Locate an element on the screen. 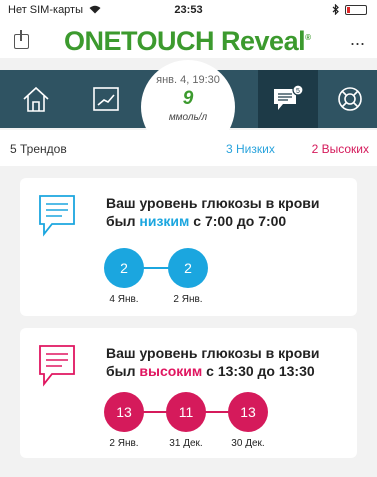 The height and width of the screenshot is (477, 377). app-logo: ONETOUCH Reveal® is located at coordinates (187, 41).